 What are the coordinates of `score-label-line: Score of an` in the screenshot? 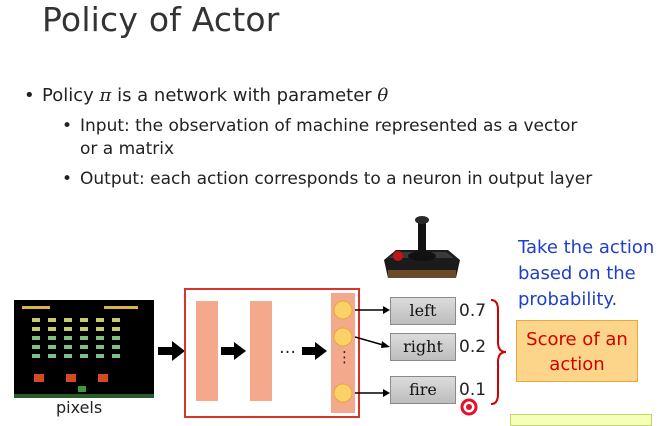 It's located at (577, 339).